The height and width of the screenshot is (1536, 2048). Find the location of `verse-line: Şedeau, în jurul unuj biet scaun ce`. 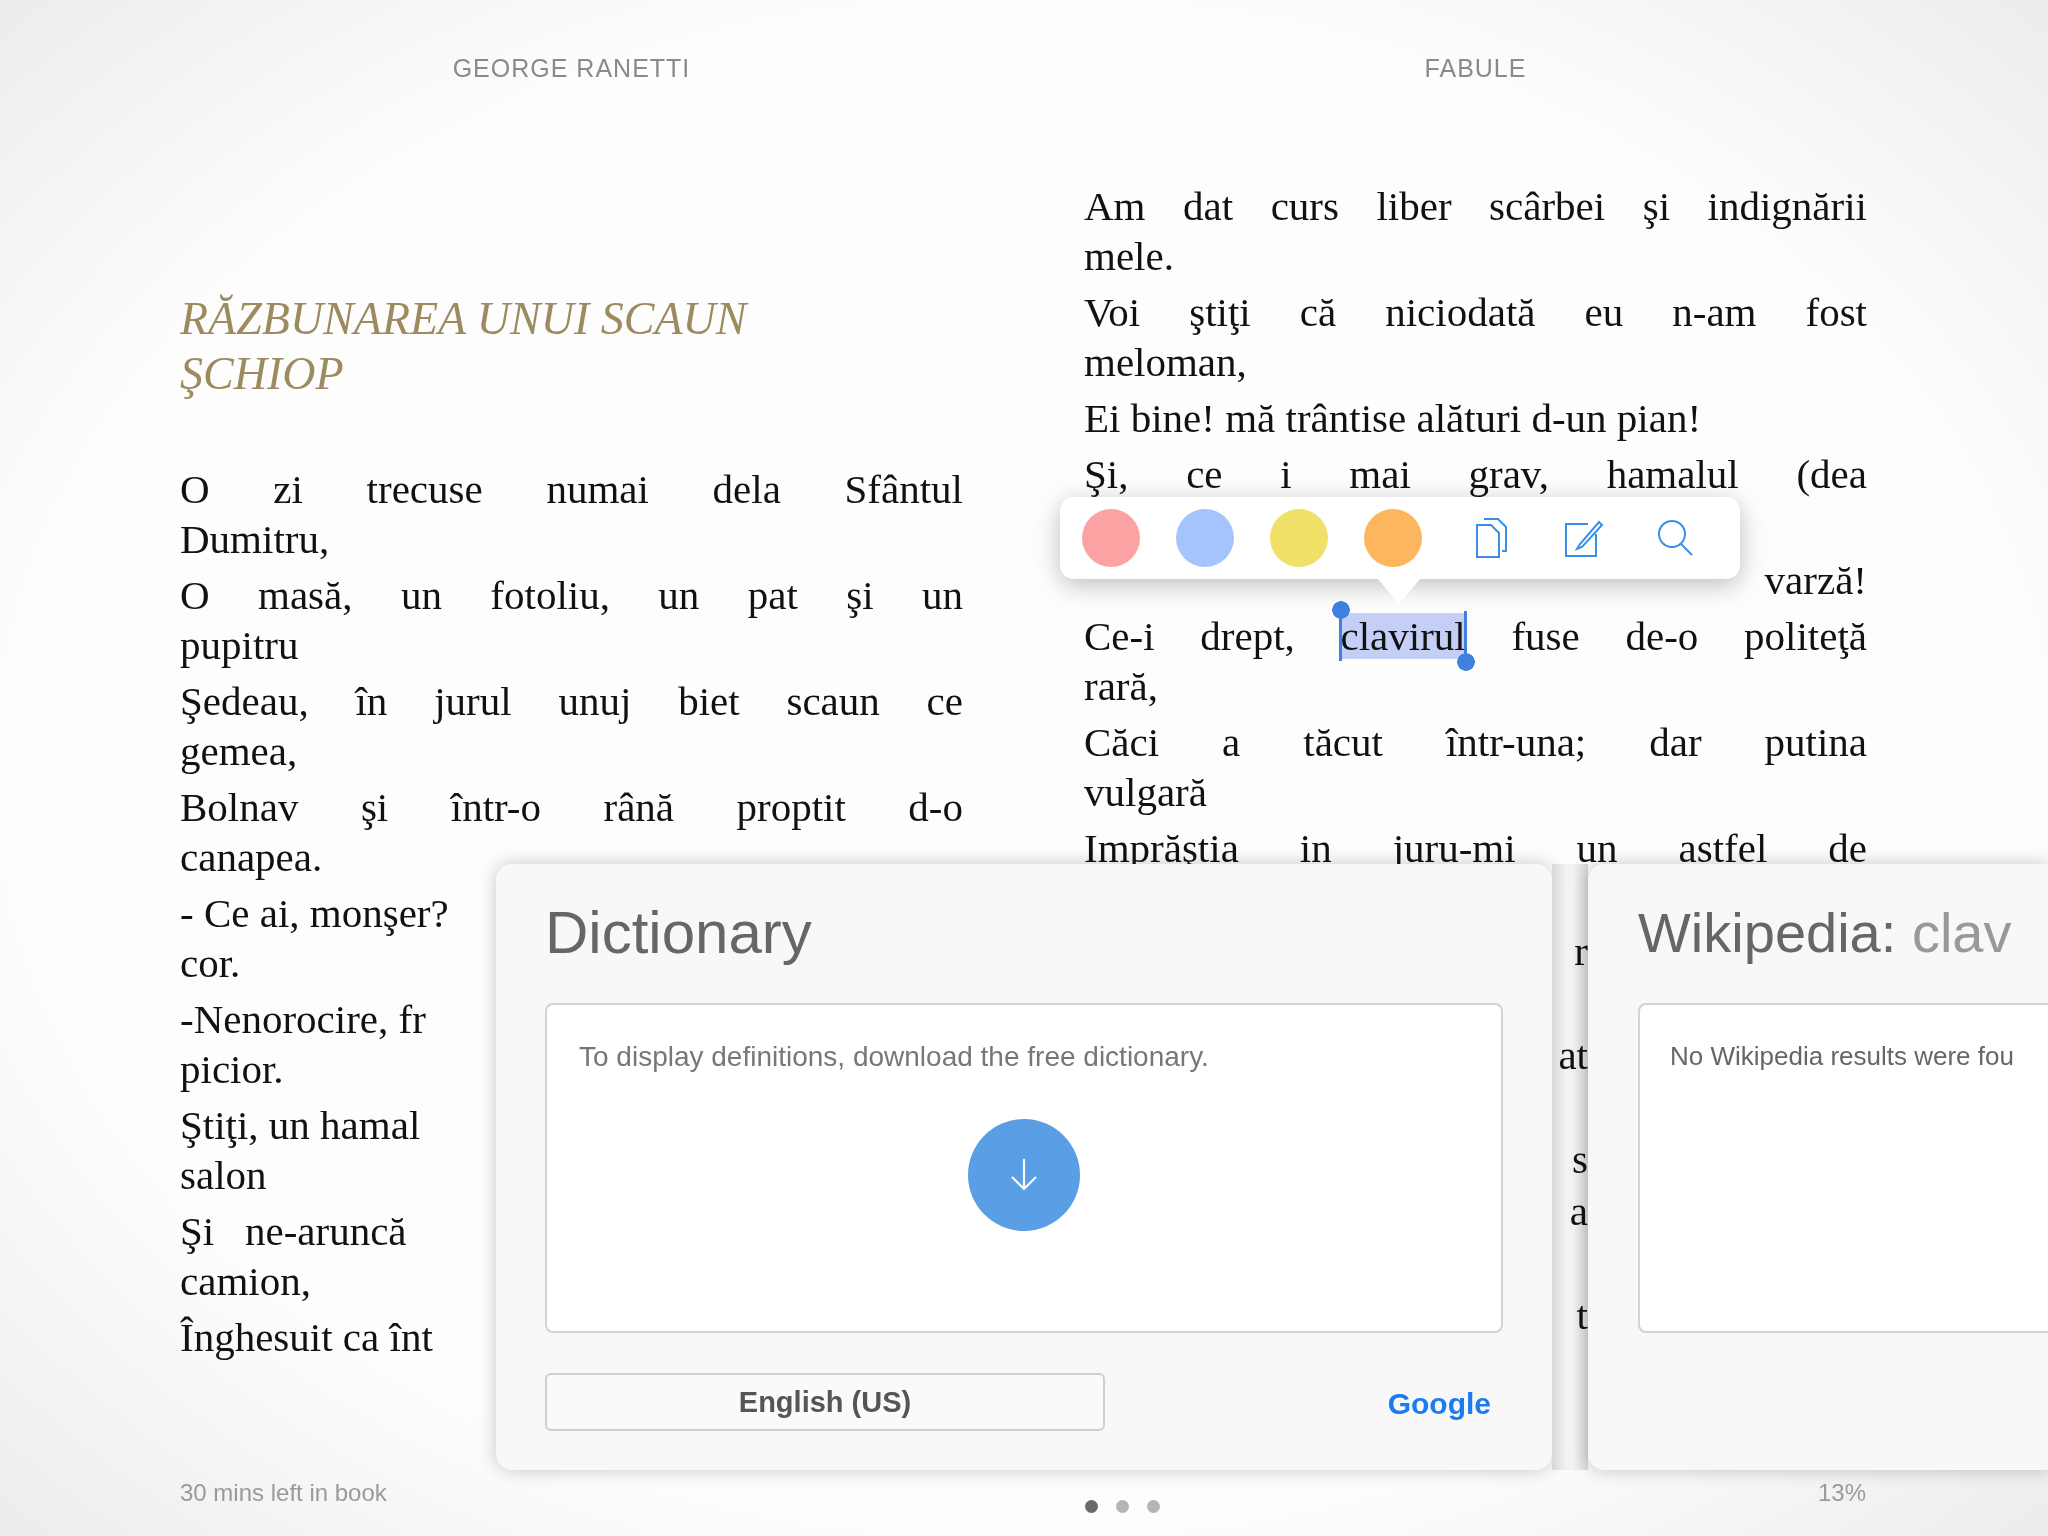

verse-line: Şedeau, în jurul unuj biet scaun ce is located at coordinates (571, 701).